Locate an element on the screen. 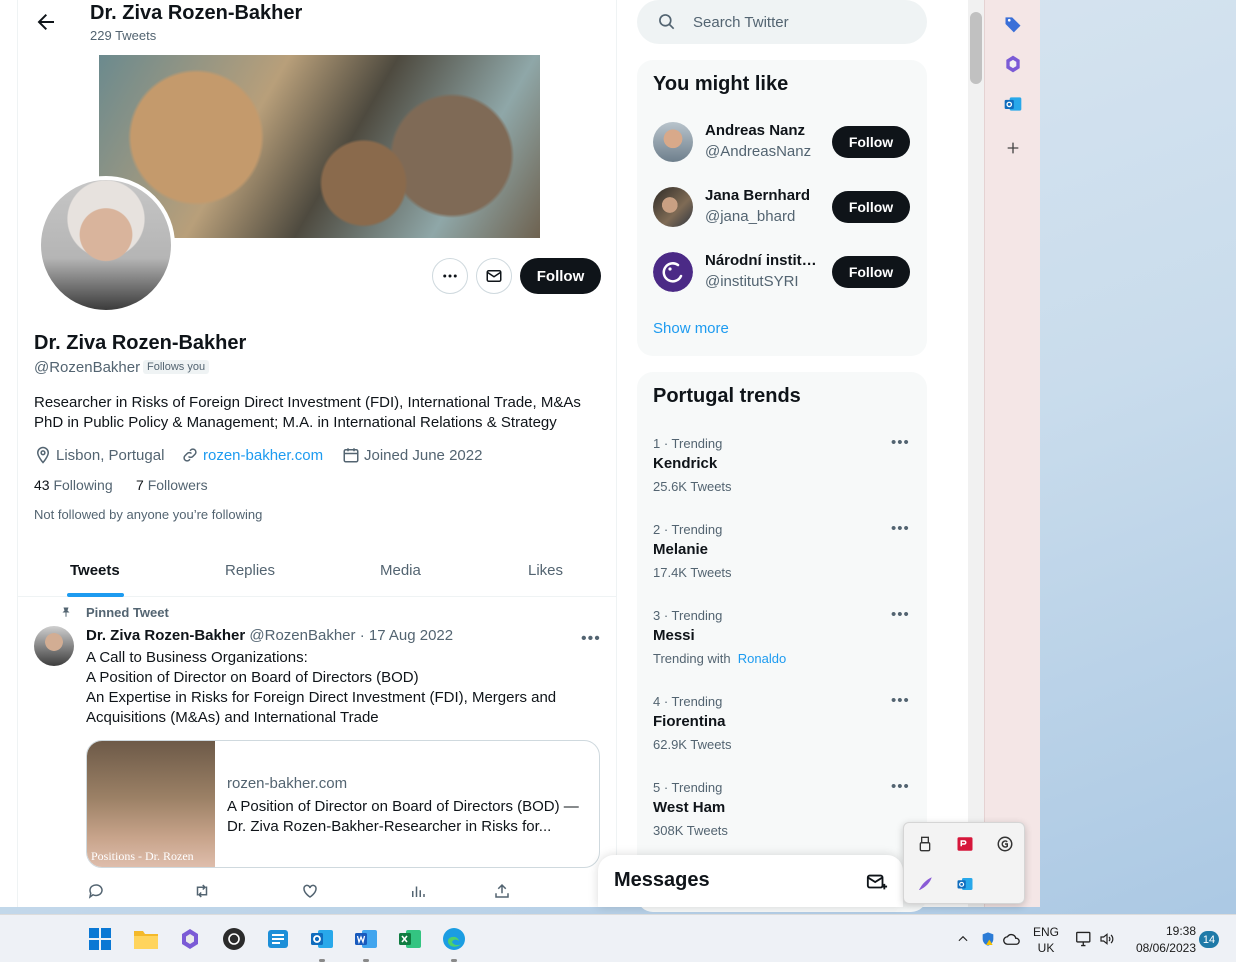 This screenshot has height=962, width=1236. following-count-link: 43 Following is located at coordinates (73, 485).